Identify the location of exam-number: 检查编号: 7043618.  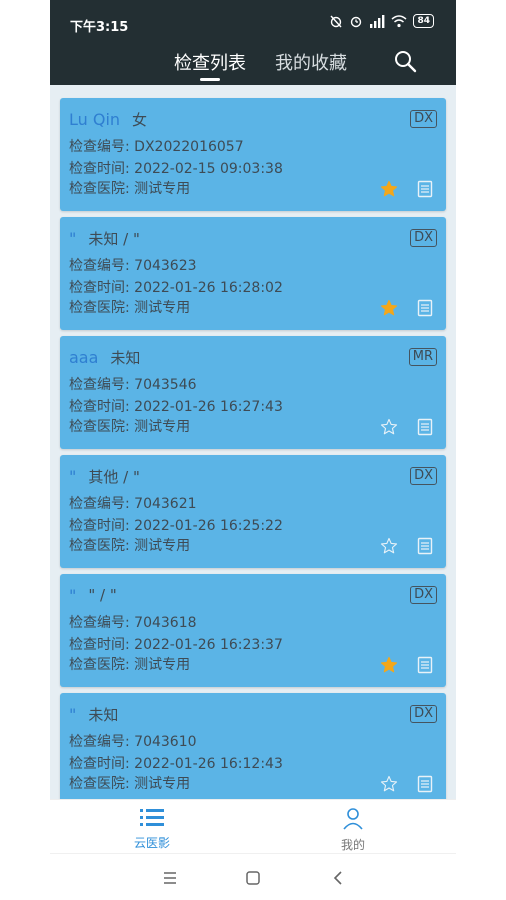
(133, 622).